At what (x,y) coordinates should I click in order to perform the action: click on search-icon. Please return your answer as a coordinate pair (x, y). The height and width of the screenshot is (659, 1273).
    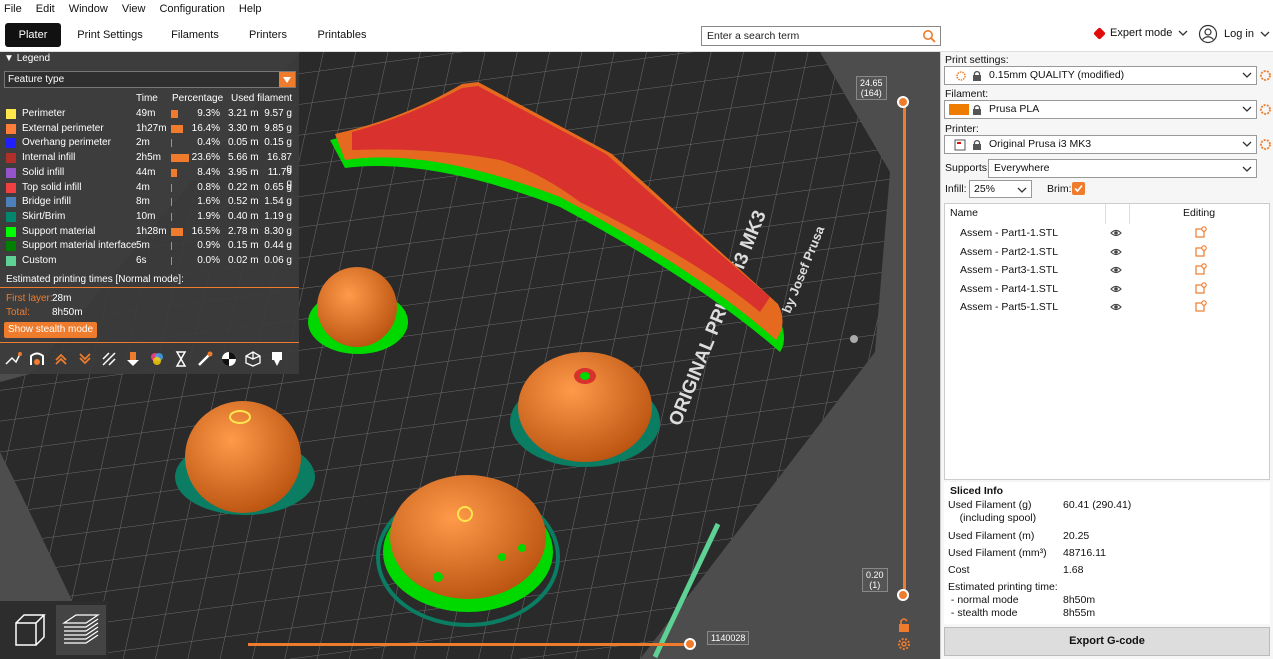
    Looking at the image, I should click on (929, 36).